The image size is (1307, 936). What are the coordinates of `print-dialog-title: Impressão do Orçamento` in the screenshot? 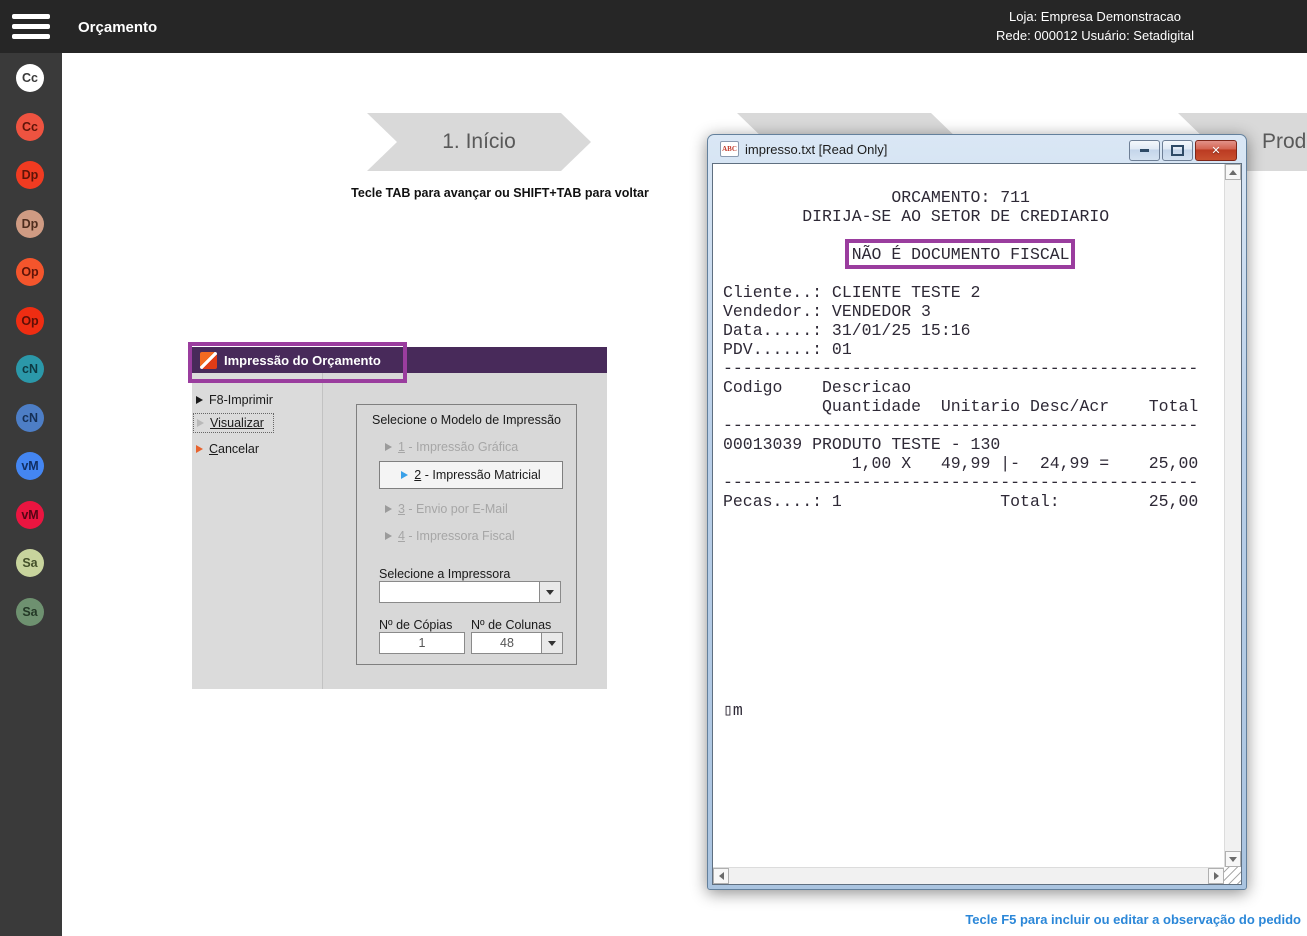 It's located at (302, 360).